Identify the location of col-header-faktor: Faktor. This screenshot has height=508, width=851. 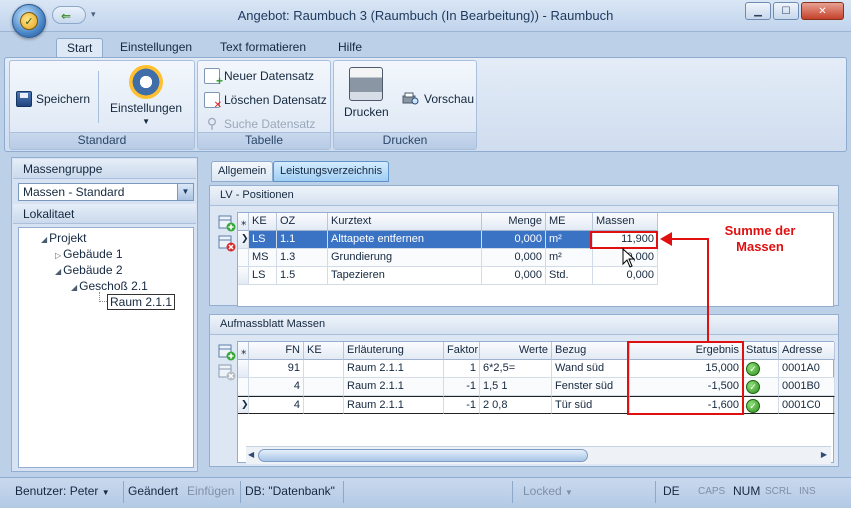
(462, 351).